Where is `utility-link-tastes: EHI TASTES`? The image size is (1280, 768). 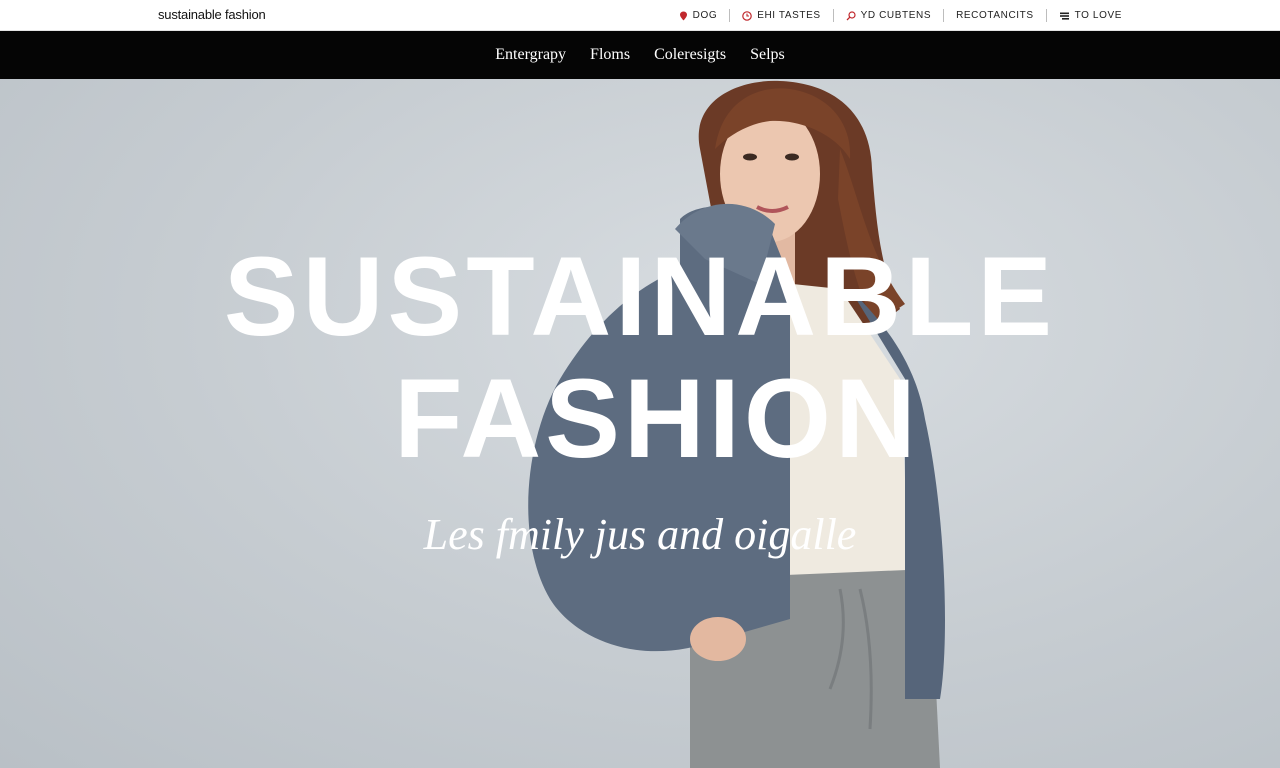 utility-link-tastes: EHI TASTES is located at coordinates (781, 15).